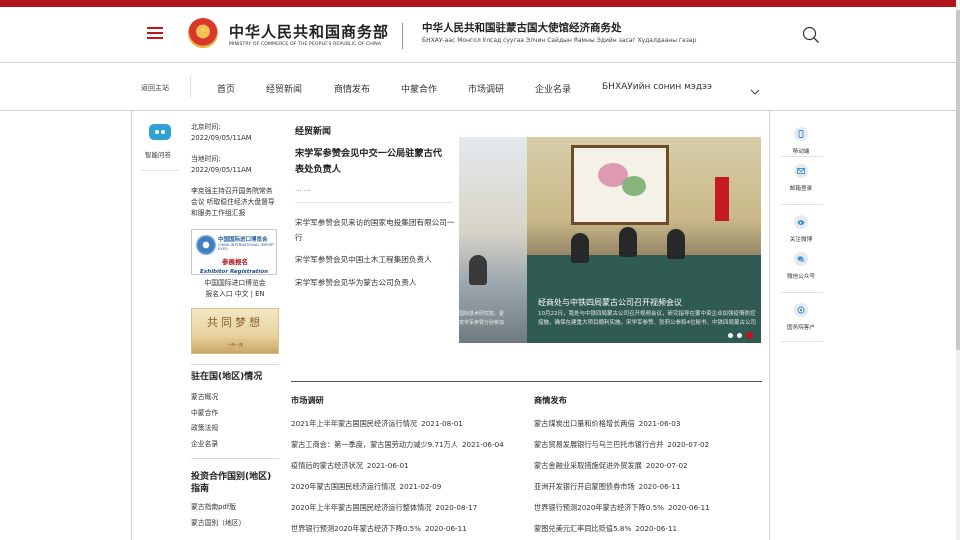 This screenshot has height=540, width=960. Describe the element at coordinates (801, 171) in the screenshot. I see `mail-icon` at that location.